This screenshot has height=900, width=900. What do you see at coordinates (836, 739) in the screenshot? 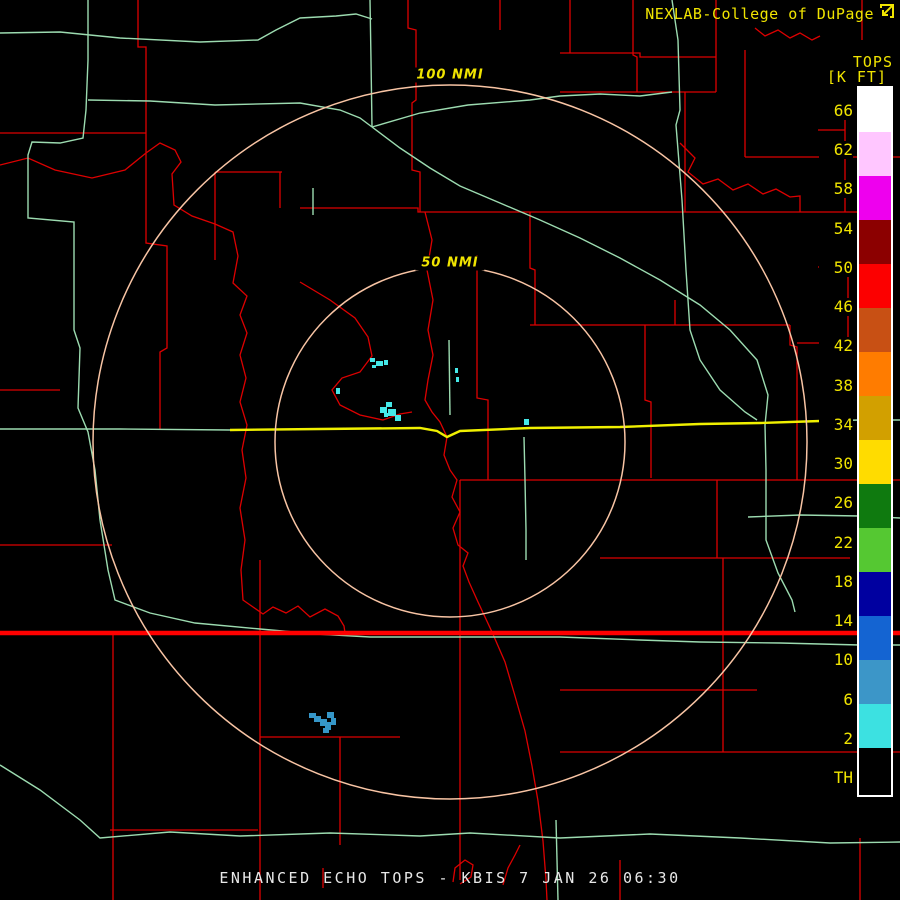
I see `scale-label-2: 2` at bounding box center [836, 739].